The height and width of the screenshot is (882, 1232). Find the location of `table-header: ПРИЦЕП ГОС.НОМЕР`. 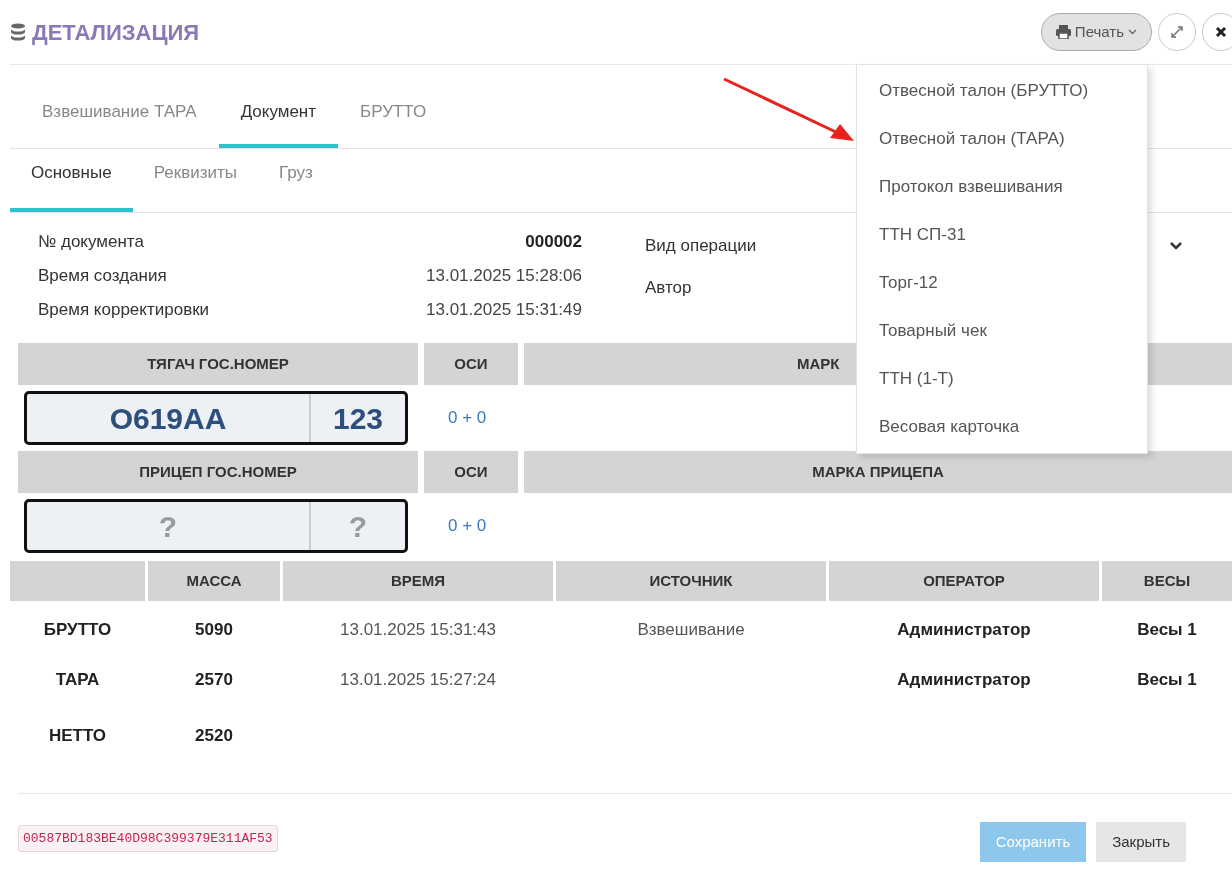

table-header: ПРИЦЕП ГОС.НОМЕР is located at coordinates (218, 472).